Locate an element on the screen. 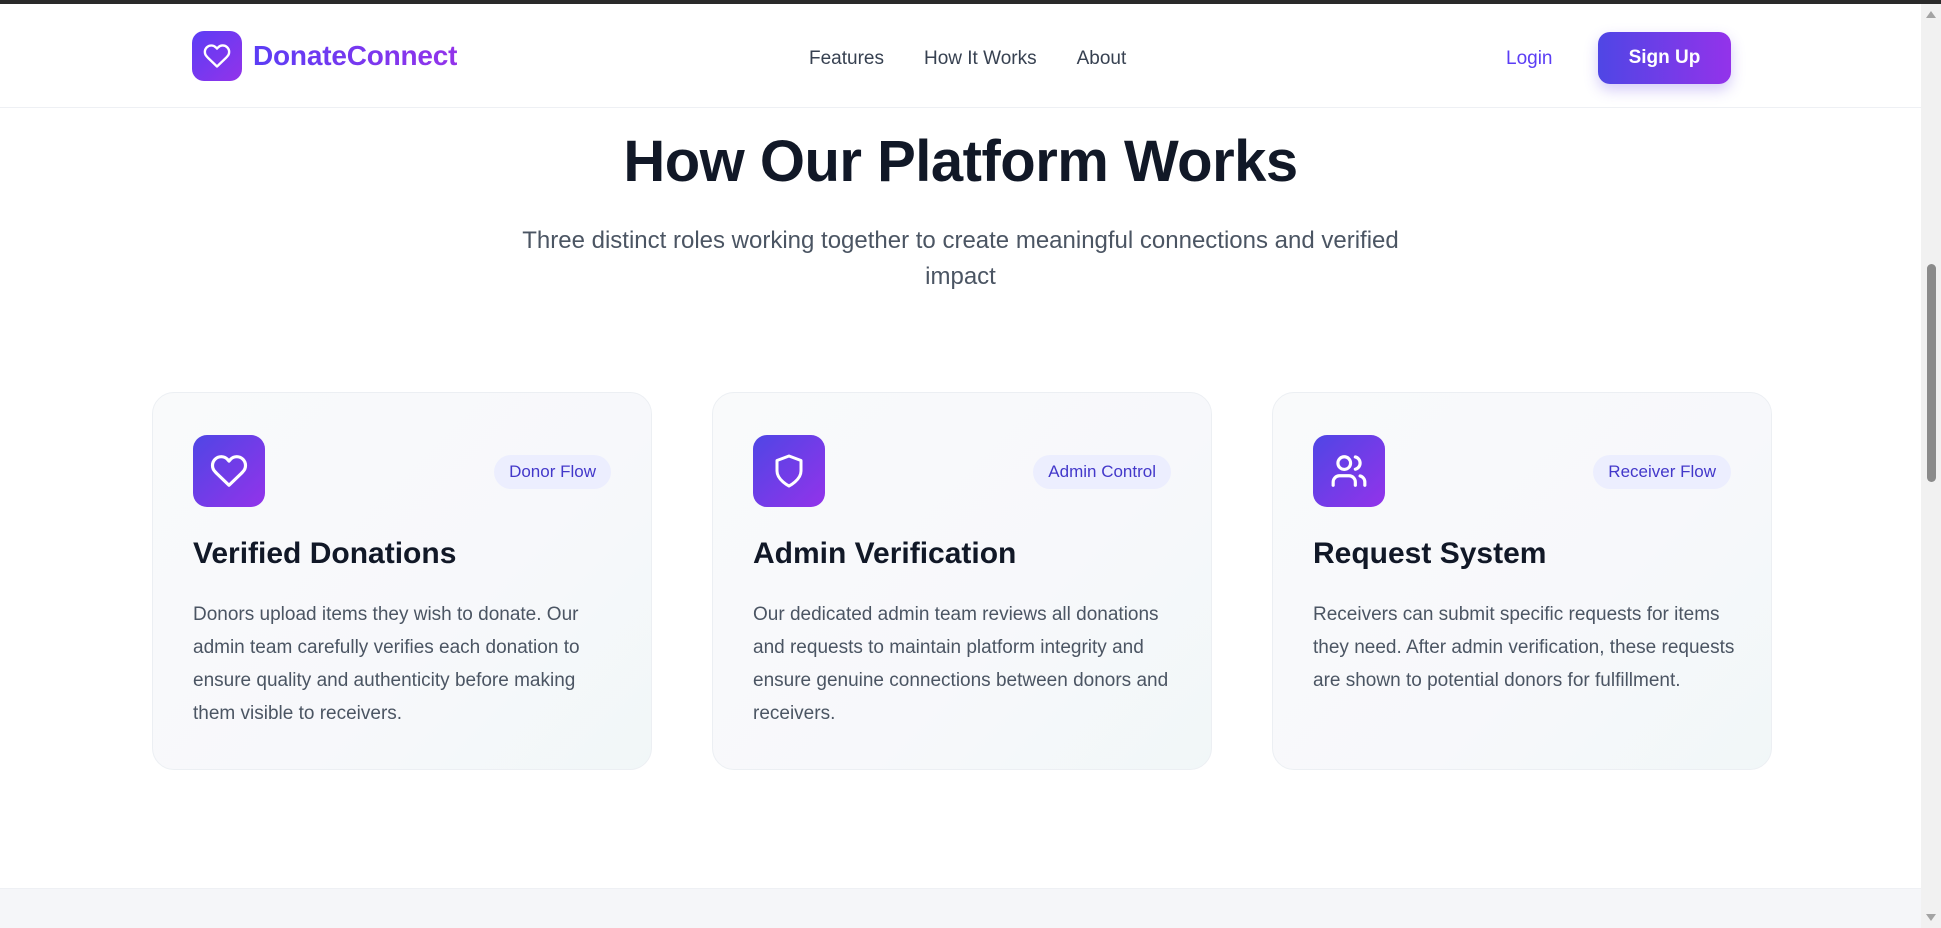 The width and height of the screenshot is (1941, 928). nav-link-how-it-works: How It Works is located at coordinates (980, 59).